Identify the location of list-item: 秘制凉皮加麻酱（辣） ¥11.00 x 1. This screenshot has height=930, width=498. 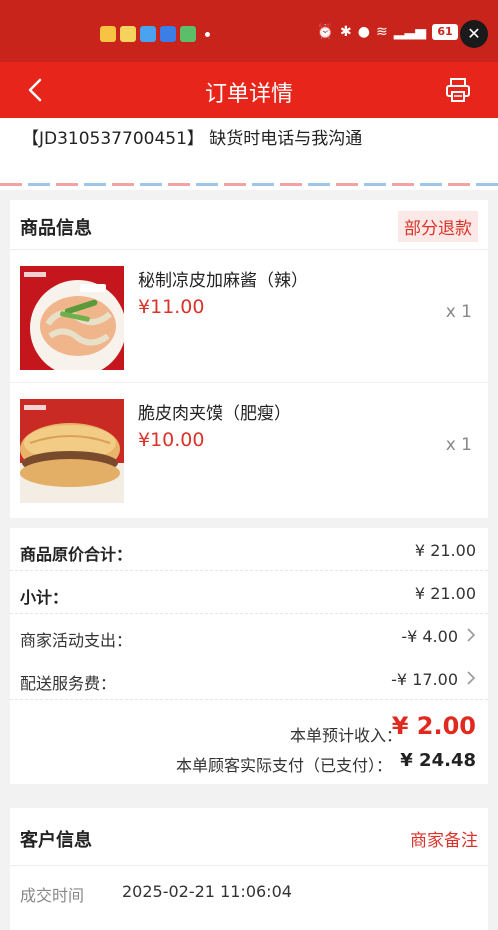
(249, 316).